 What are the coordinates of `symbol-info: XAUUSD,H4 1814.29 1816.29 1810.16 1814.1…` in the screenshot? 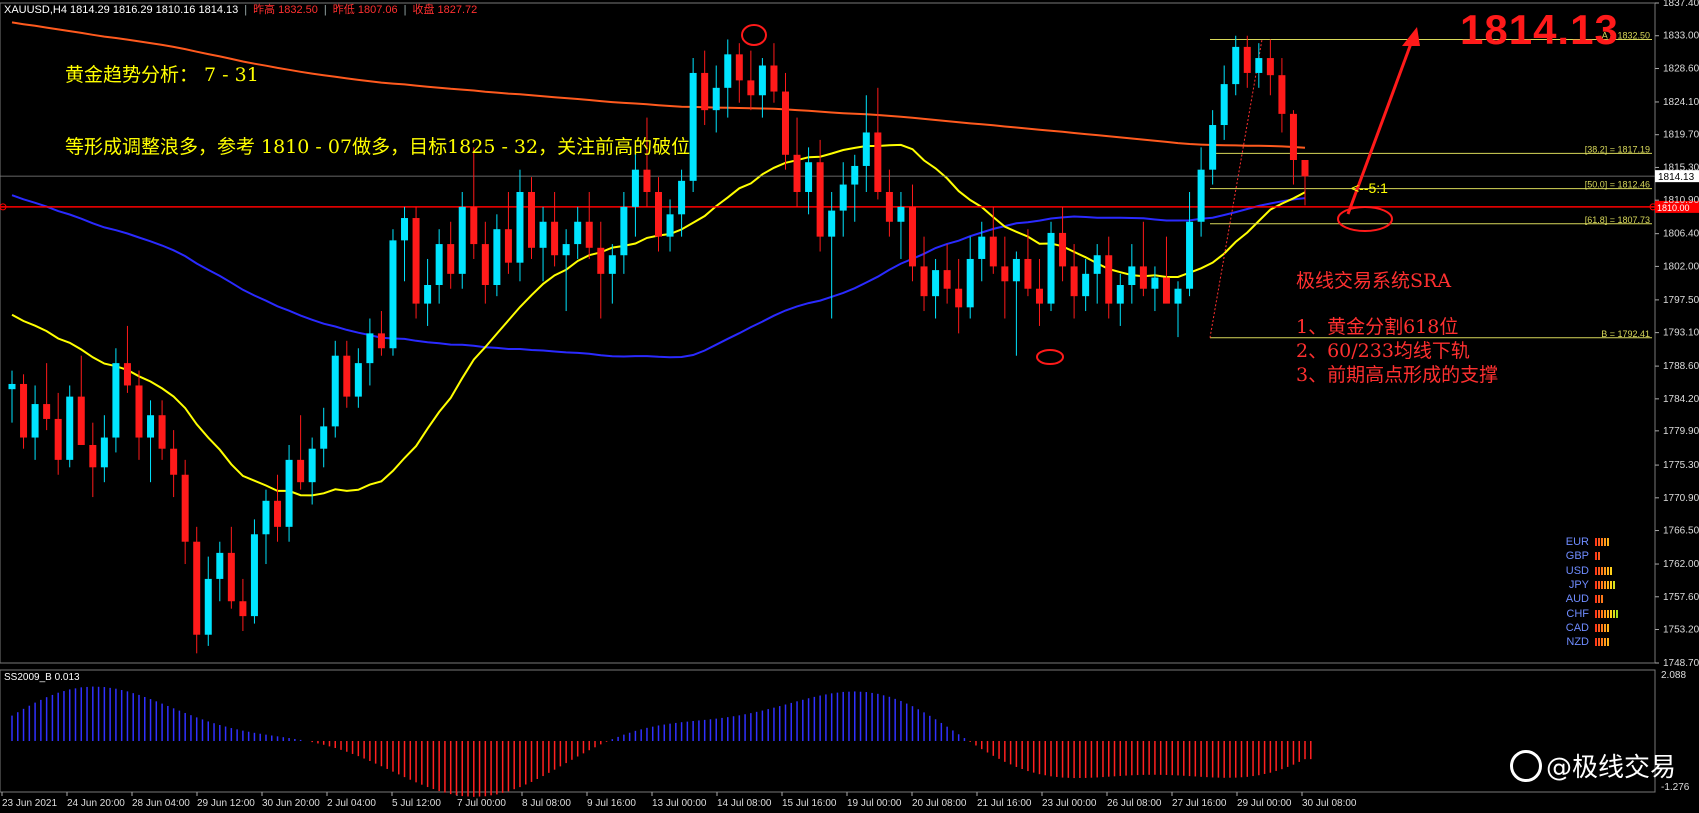 It's located at (121, 10).